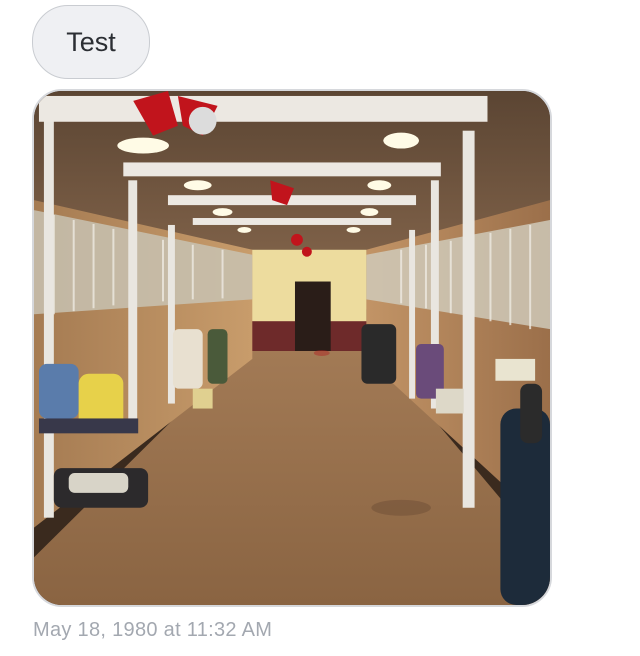 This screenshot has width=640, height=656. I want to click on message-text: Test, so click(91, 41).